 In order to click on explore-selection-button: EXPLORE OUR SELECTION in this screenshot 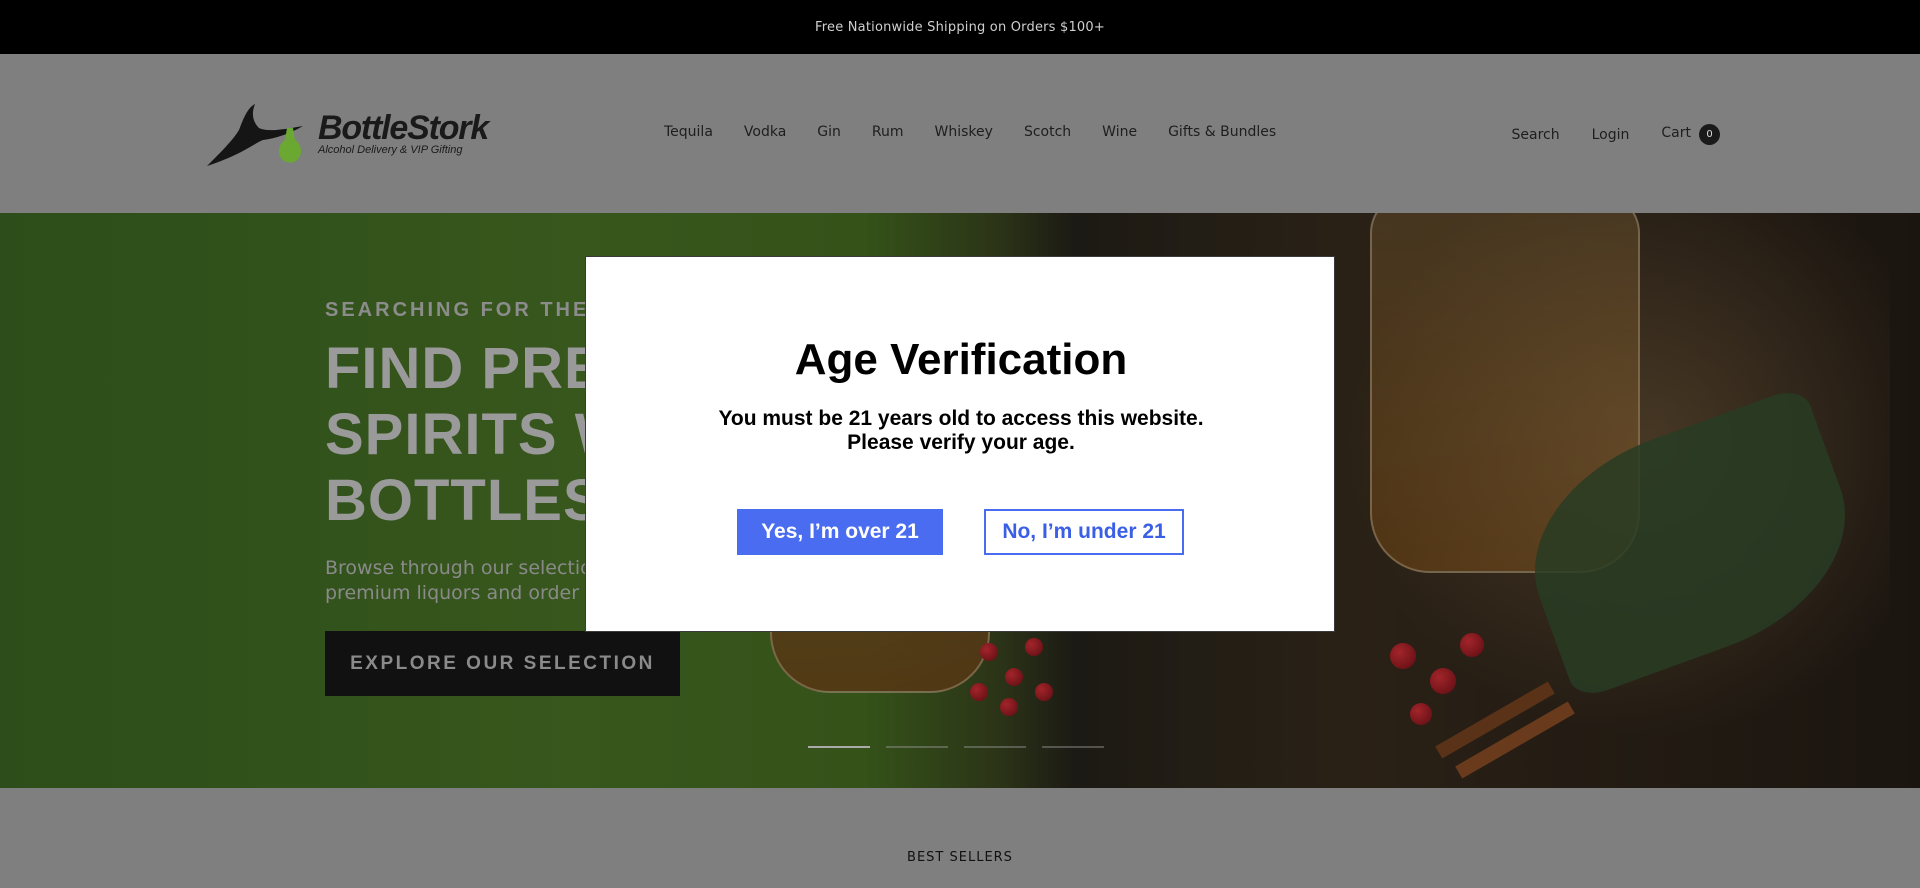, I will do `click(502, 663)`.